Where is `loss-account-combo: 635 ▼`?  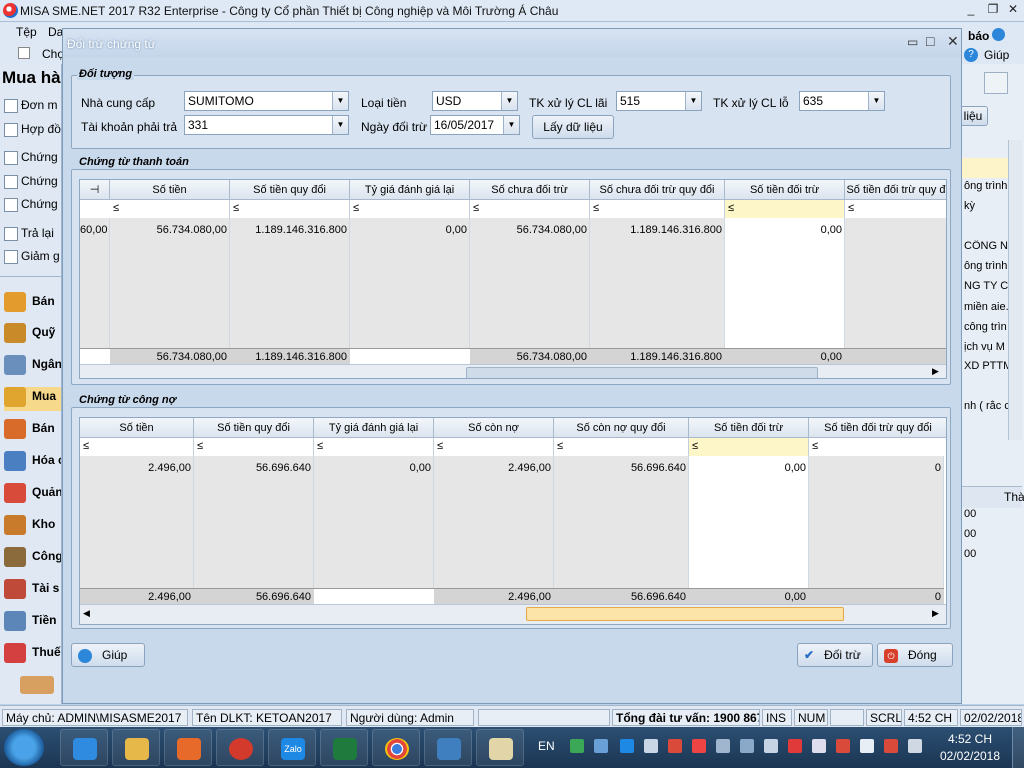
loss-account-combo: 635 ▼ is located at coordinates (842, 101).